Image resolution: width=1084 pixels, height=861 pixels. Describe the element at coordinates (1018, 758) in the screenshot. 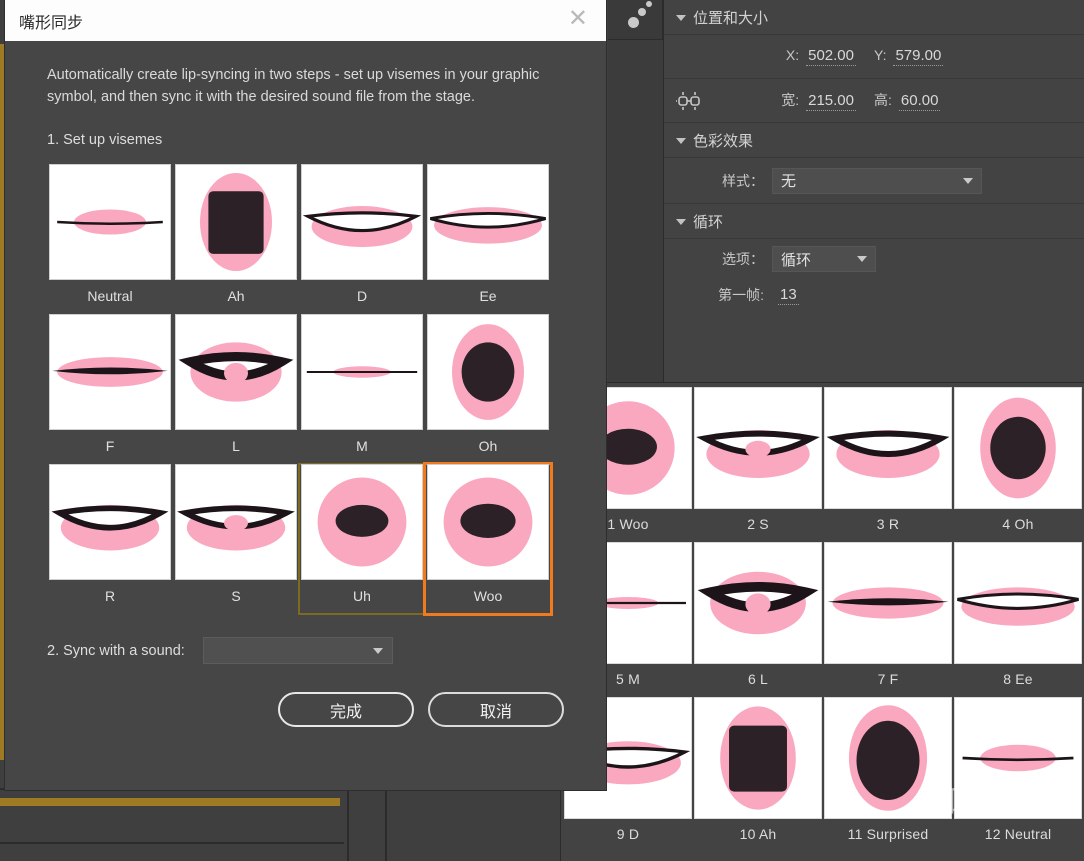

I see `library-thumbnail-neutral-icon` at that location.